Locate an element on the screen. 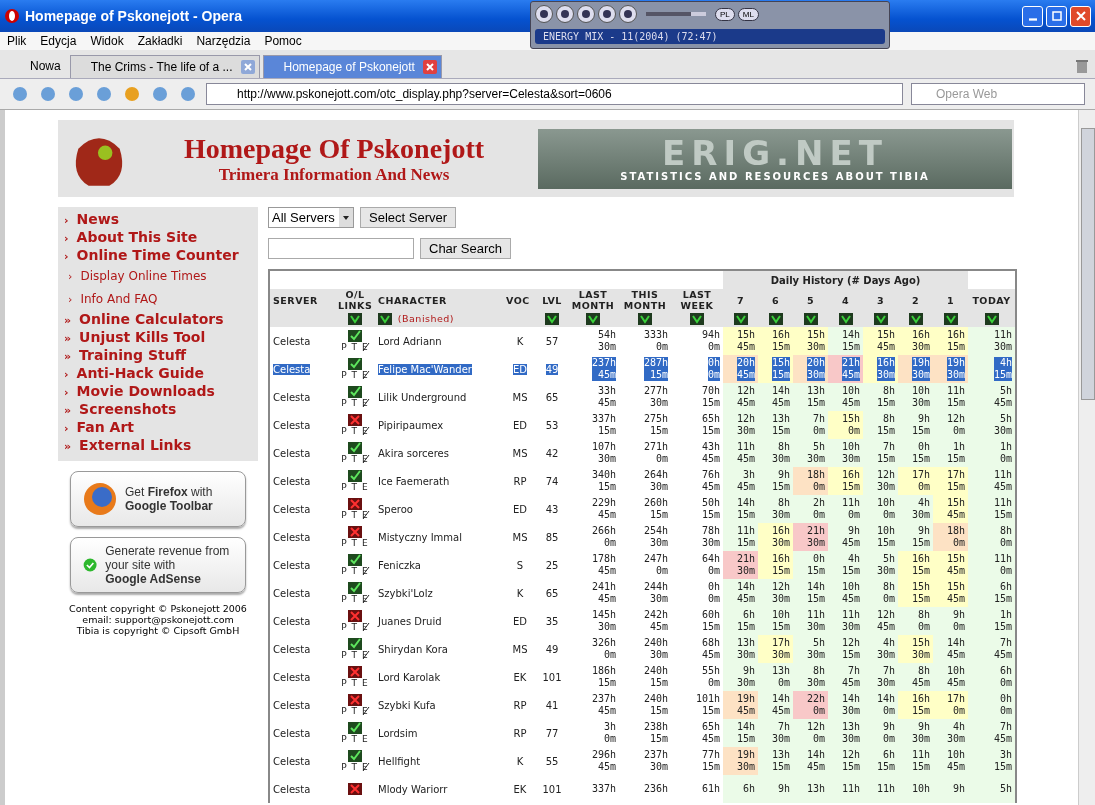  character-link: Akira sorceres is located at coordinates (413, 453).